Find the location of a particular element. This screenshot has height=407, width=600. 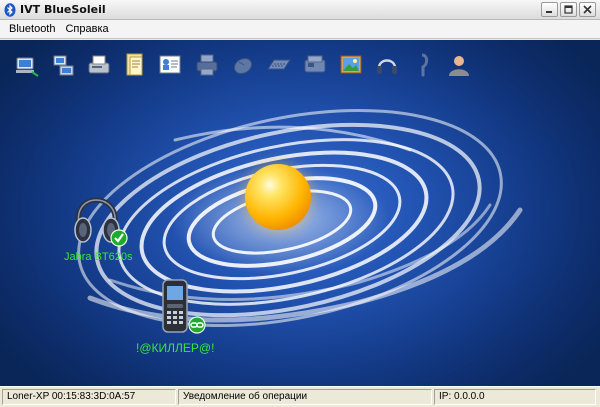

minimize-button is located at coordinates (549, 9).